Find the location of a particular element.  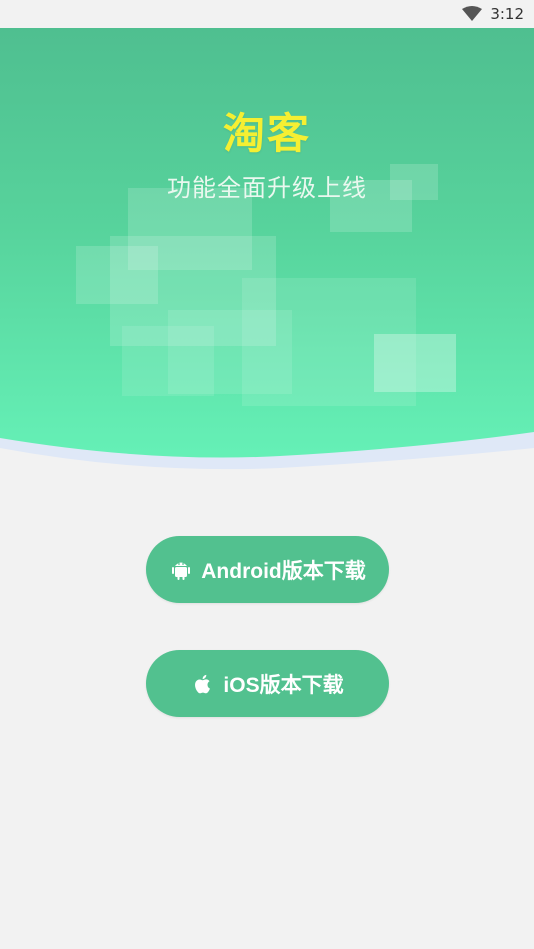

wave-divider is located at coordinates (267, 451).